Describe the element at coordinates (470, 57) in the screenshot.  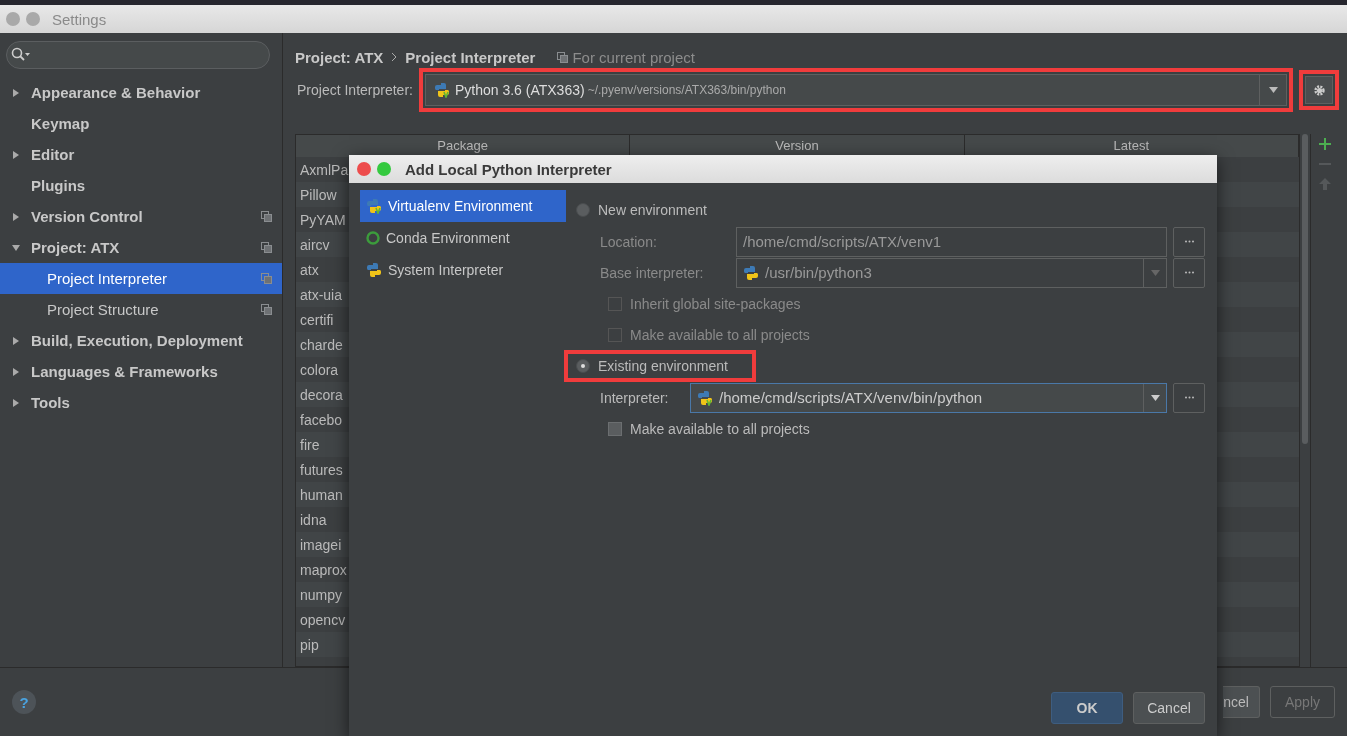
I see `breadcrumb-item: Project Interpreter` at that location.